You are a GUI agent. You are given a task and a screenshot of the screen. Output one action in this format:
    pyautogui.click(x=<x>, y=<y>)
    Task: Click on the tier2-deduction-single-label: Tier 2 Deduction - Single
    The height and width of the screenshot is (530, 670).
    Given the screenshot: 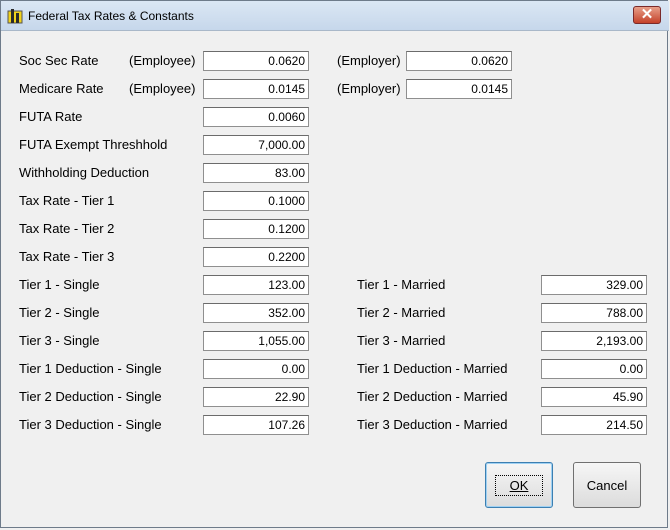 What is the action you would take?
    pyautogui.click(x=90, y=396)
    